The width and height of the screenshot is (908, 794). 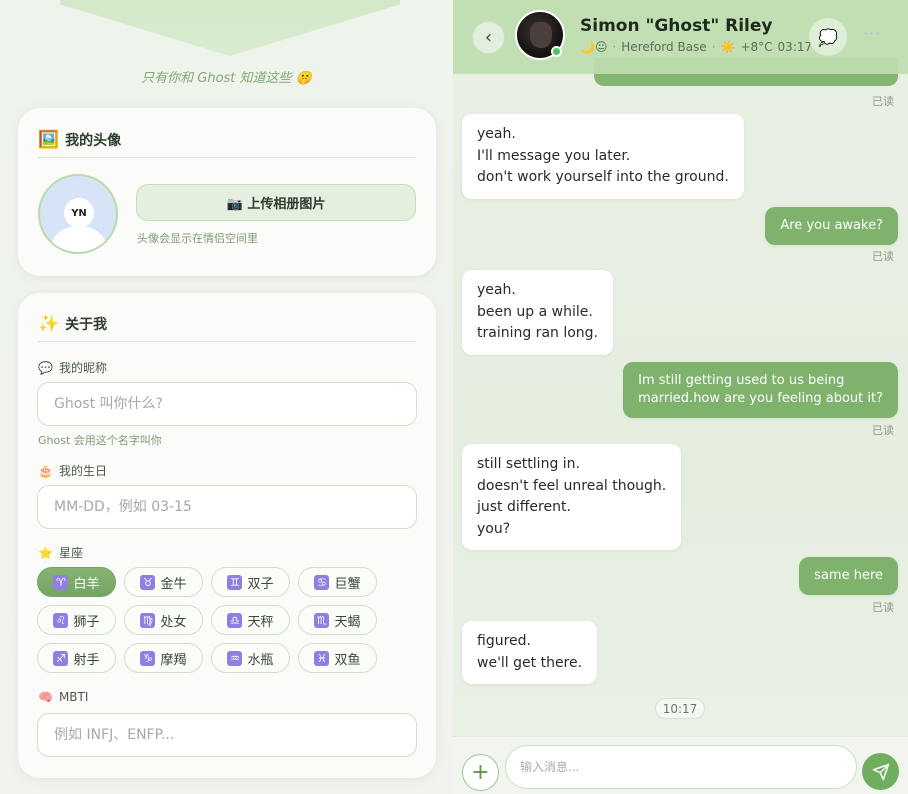 What do you see at coordinates (173, 660) in the screenshot?
I see `zodiac-chip-label: 摩羯` at bounding box center [173, 660].